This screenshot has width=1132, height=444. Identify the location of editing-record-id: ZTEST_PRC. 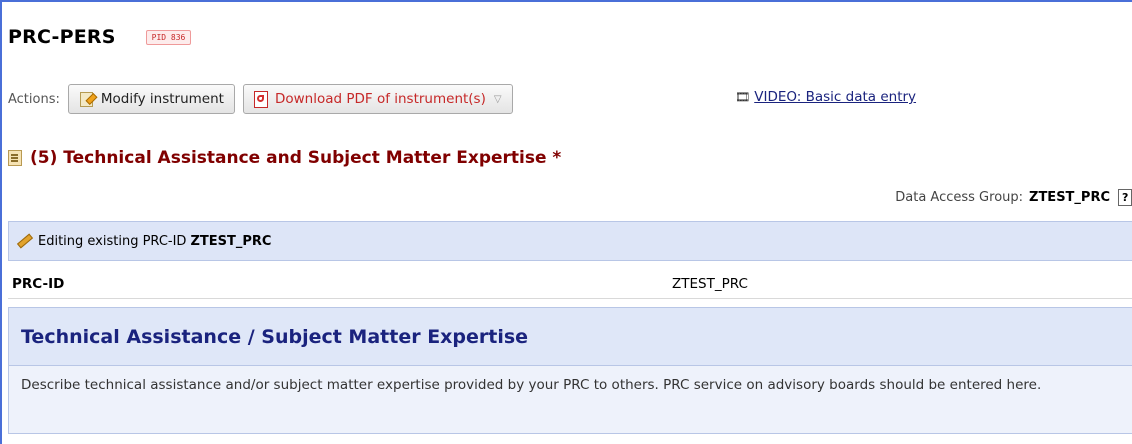
(231, 241).